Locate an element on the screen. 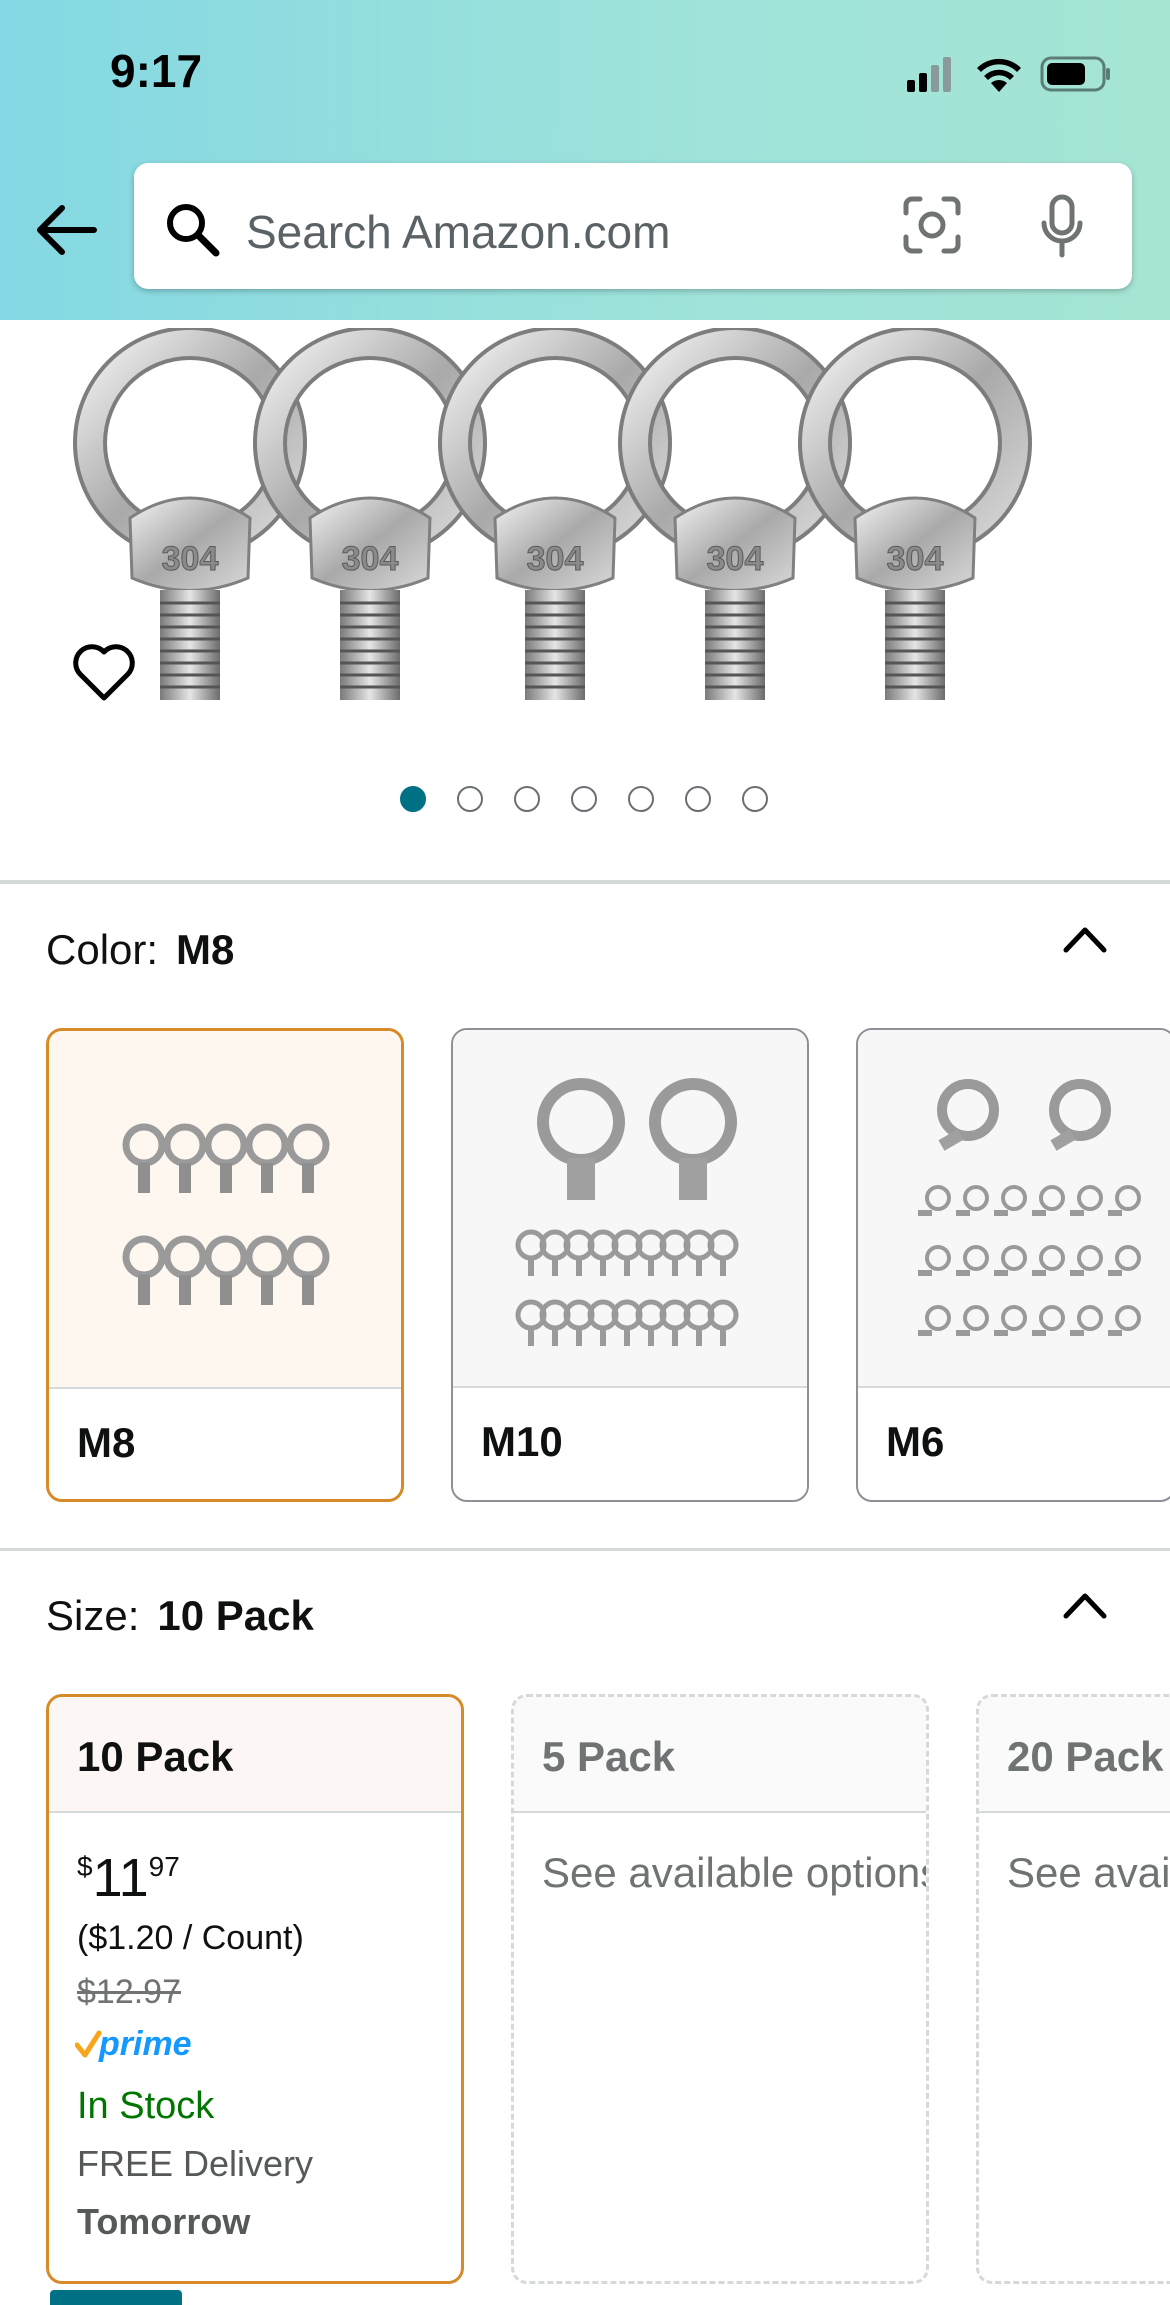 The height and width of the screenshot is (2305, 1170). size-card-20-pack: 20 Pack See available options is located at coordinates (1073, 1989).